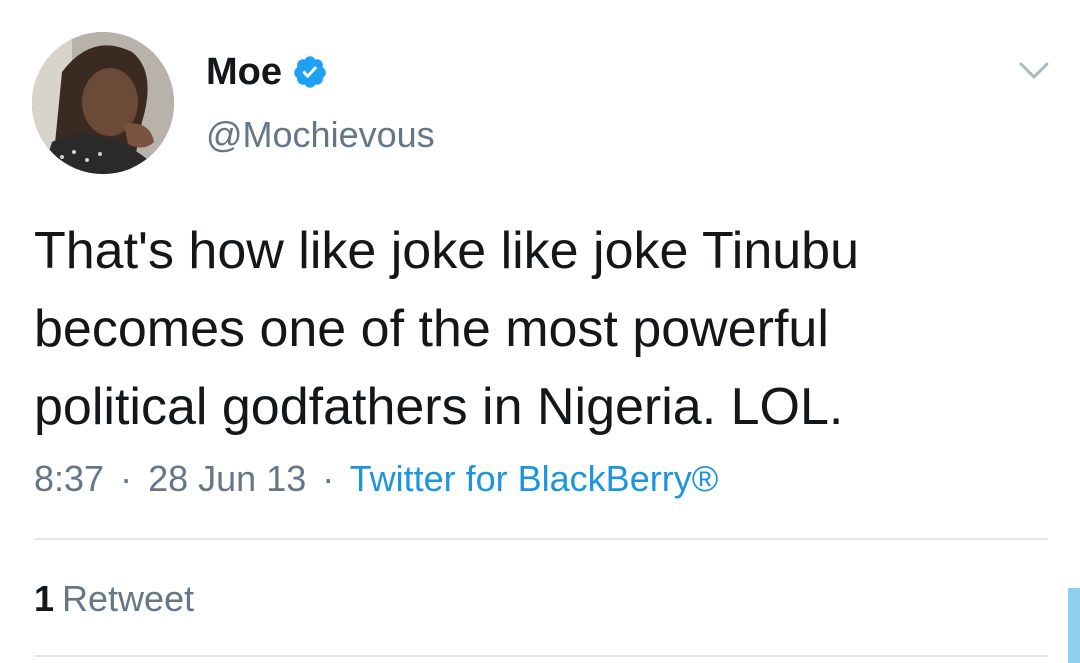  Describe the element at coordinates (431, 329) in the screenshot. I see `tweet-text-line: becomes one of the most powerful` at that location.